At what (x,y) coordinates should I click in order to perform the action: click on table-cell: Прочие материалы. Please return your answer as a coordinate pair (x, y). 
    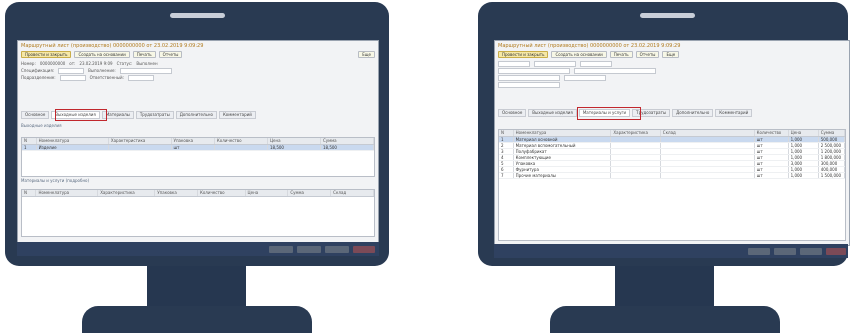
    Looking at the image, I should click on (563, 175).